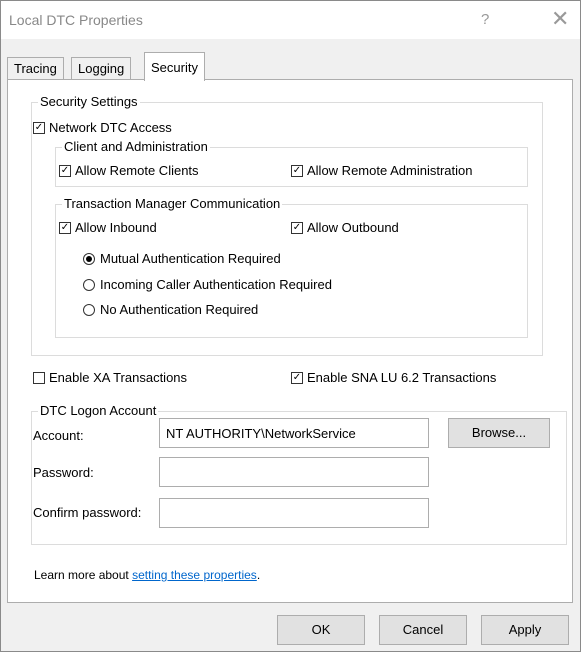 The height and width of the screenshot is (652, 581). Describe the element at coordinates (485, 19) in the screenshot. I see `help-icon: ?` at that location.